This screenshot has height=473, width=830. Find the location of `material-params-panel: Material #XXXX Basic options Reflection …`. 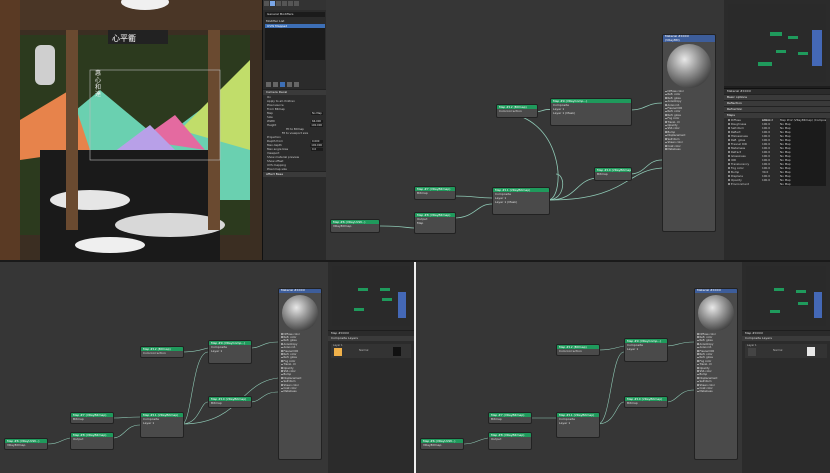

material-params-panel: Material #XXXX Basic options Reflection … is located at coordinates (777, 174).